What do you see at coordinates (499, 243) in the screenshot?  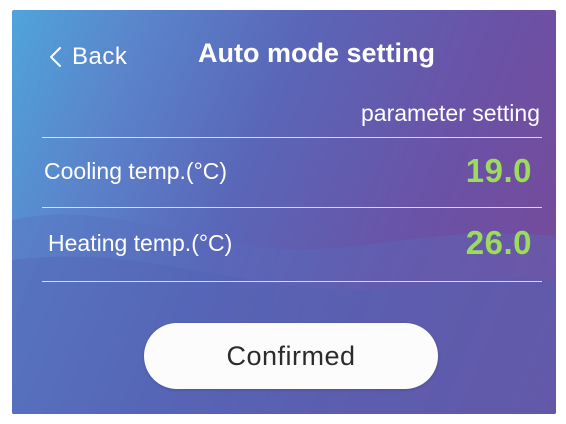 I see `heating-temp-value: 26.0` at bounding box center [499, 243].